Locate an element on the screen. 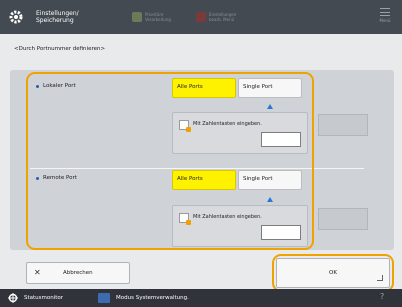 The height and width of the screenshot is (307, 402). page-title: <Durch Portnummer definieren> is located at coordinates (60, 49).